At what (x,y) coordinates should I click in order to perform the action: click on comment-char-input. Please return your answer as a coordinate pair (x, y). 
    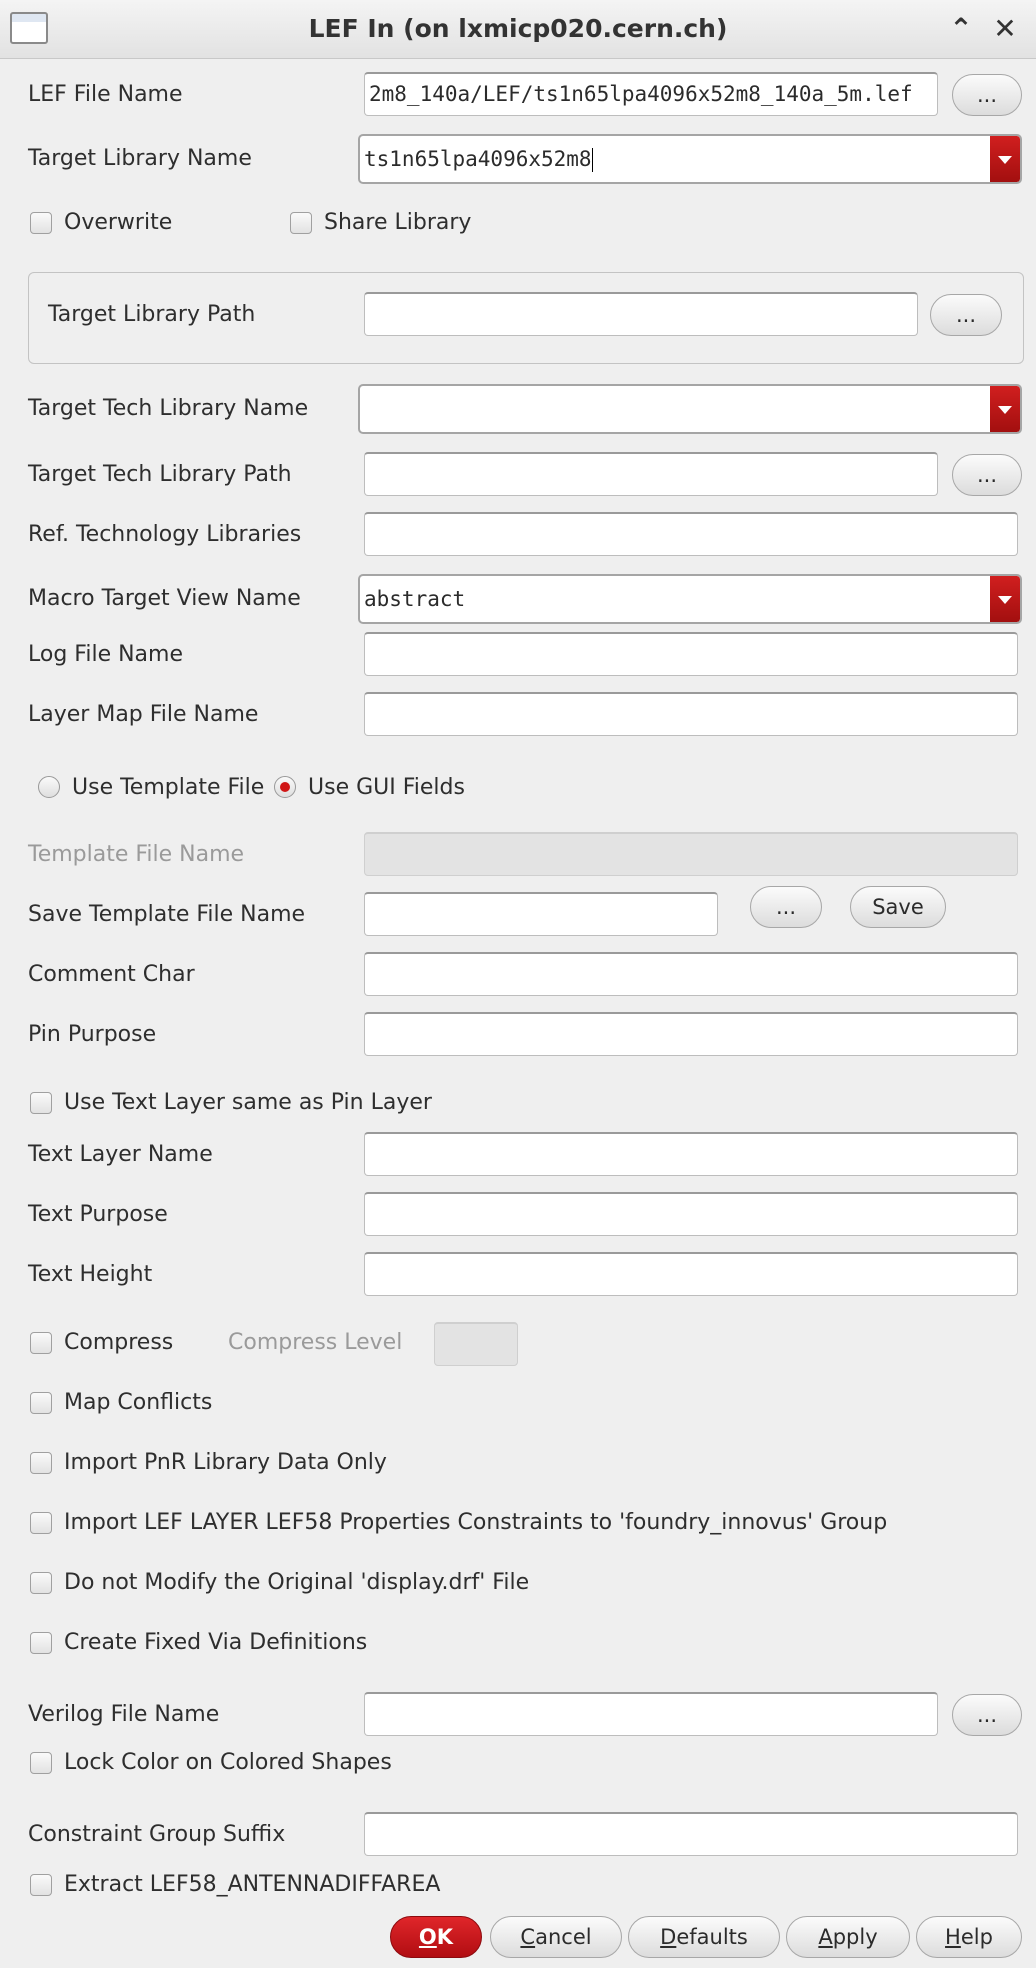
    Looking at the image, I should click on (691, 974).